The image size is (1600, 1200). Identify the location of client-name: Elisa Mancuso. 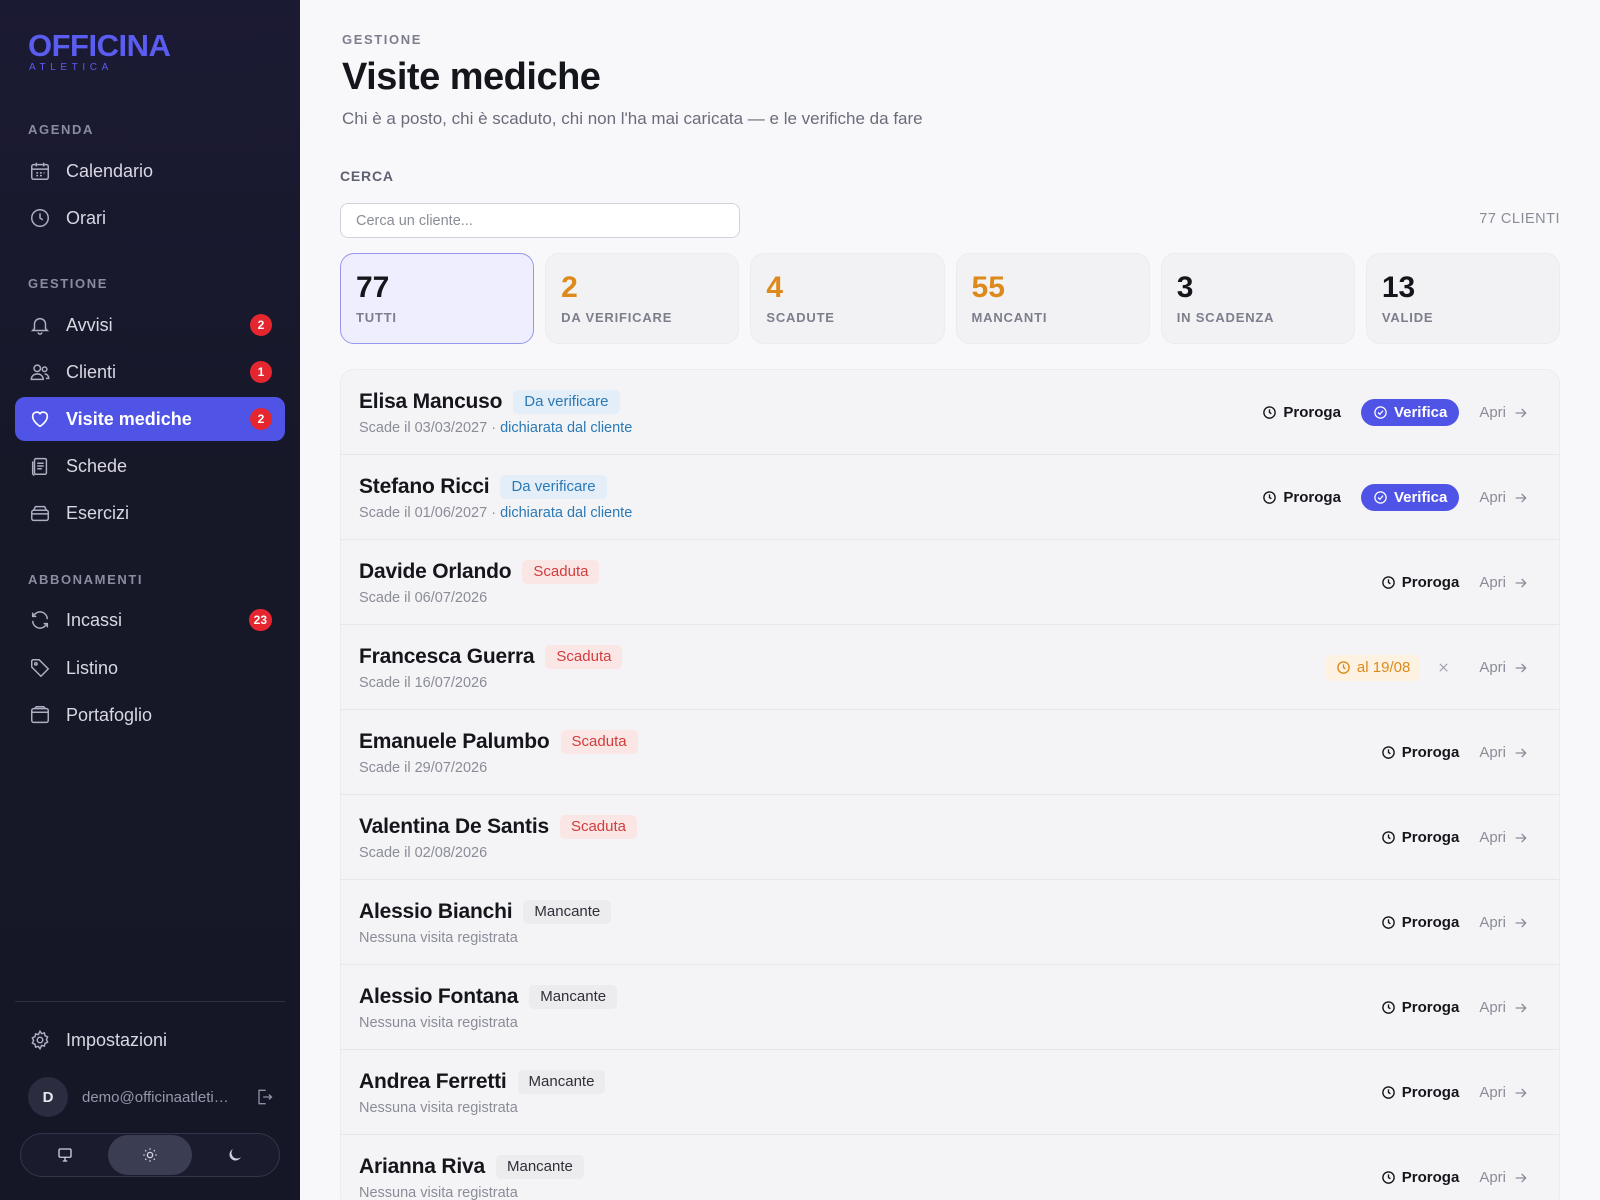
(430, 402).